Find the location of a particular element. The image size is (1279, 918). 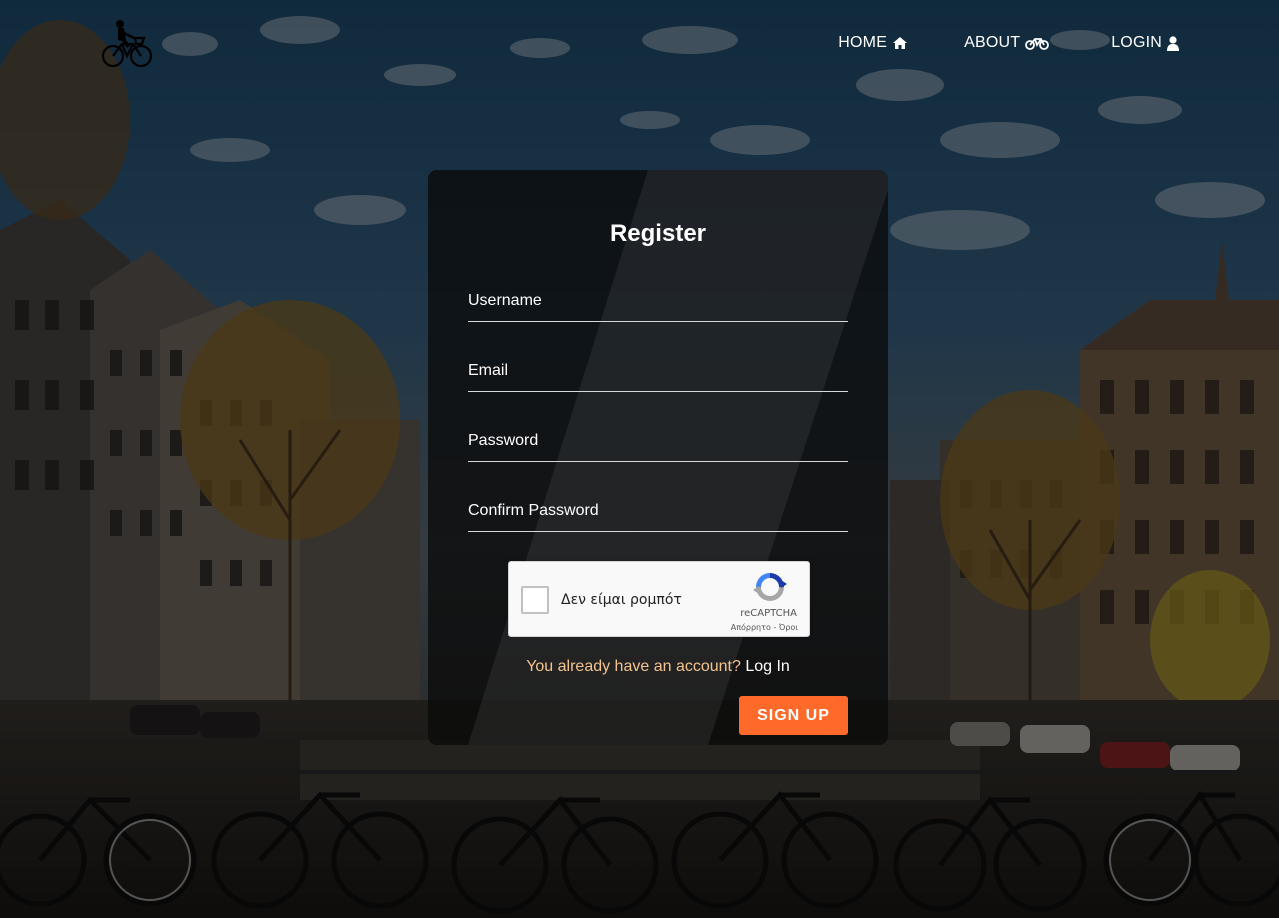

password-input is located at coordinates (658, 440).